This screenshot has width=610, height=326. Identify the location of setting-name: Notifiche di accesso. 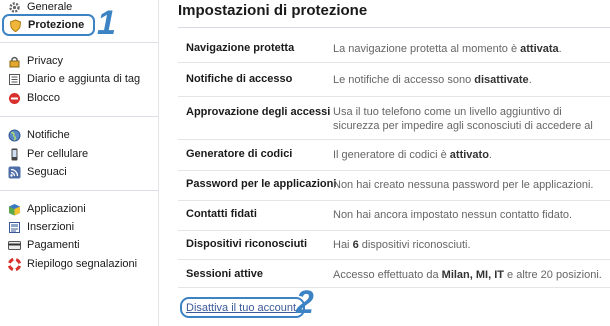
(239, 79).